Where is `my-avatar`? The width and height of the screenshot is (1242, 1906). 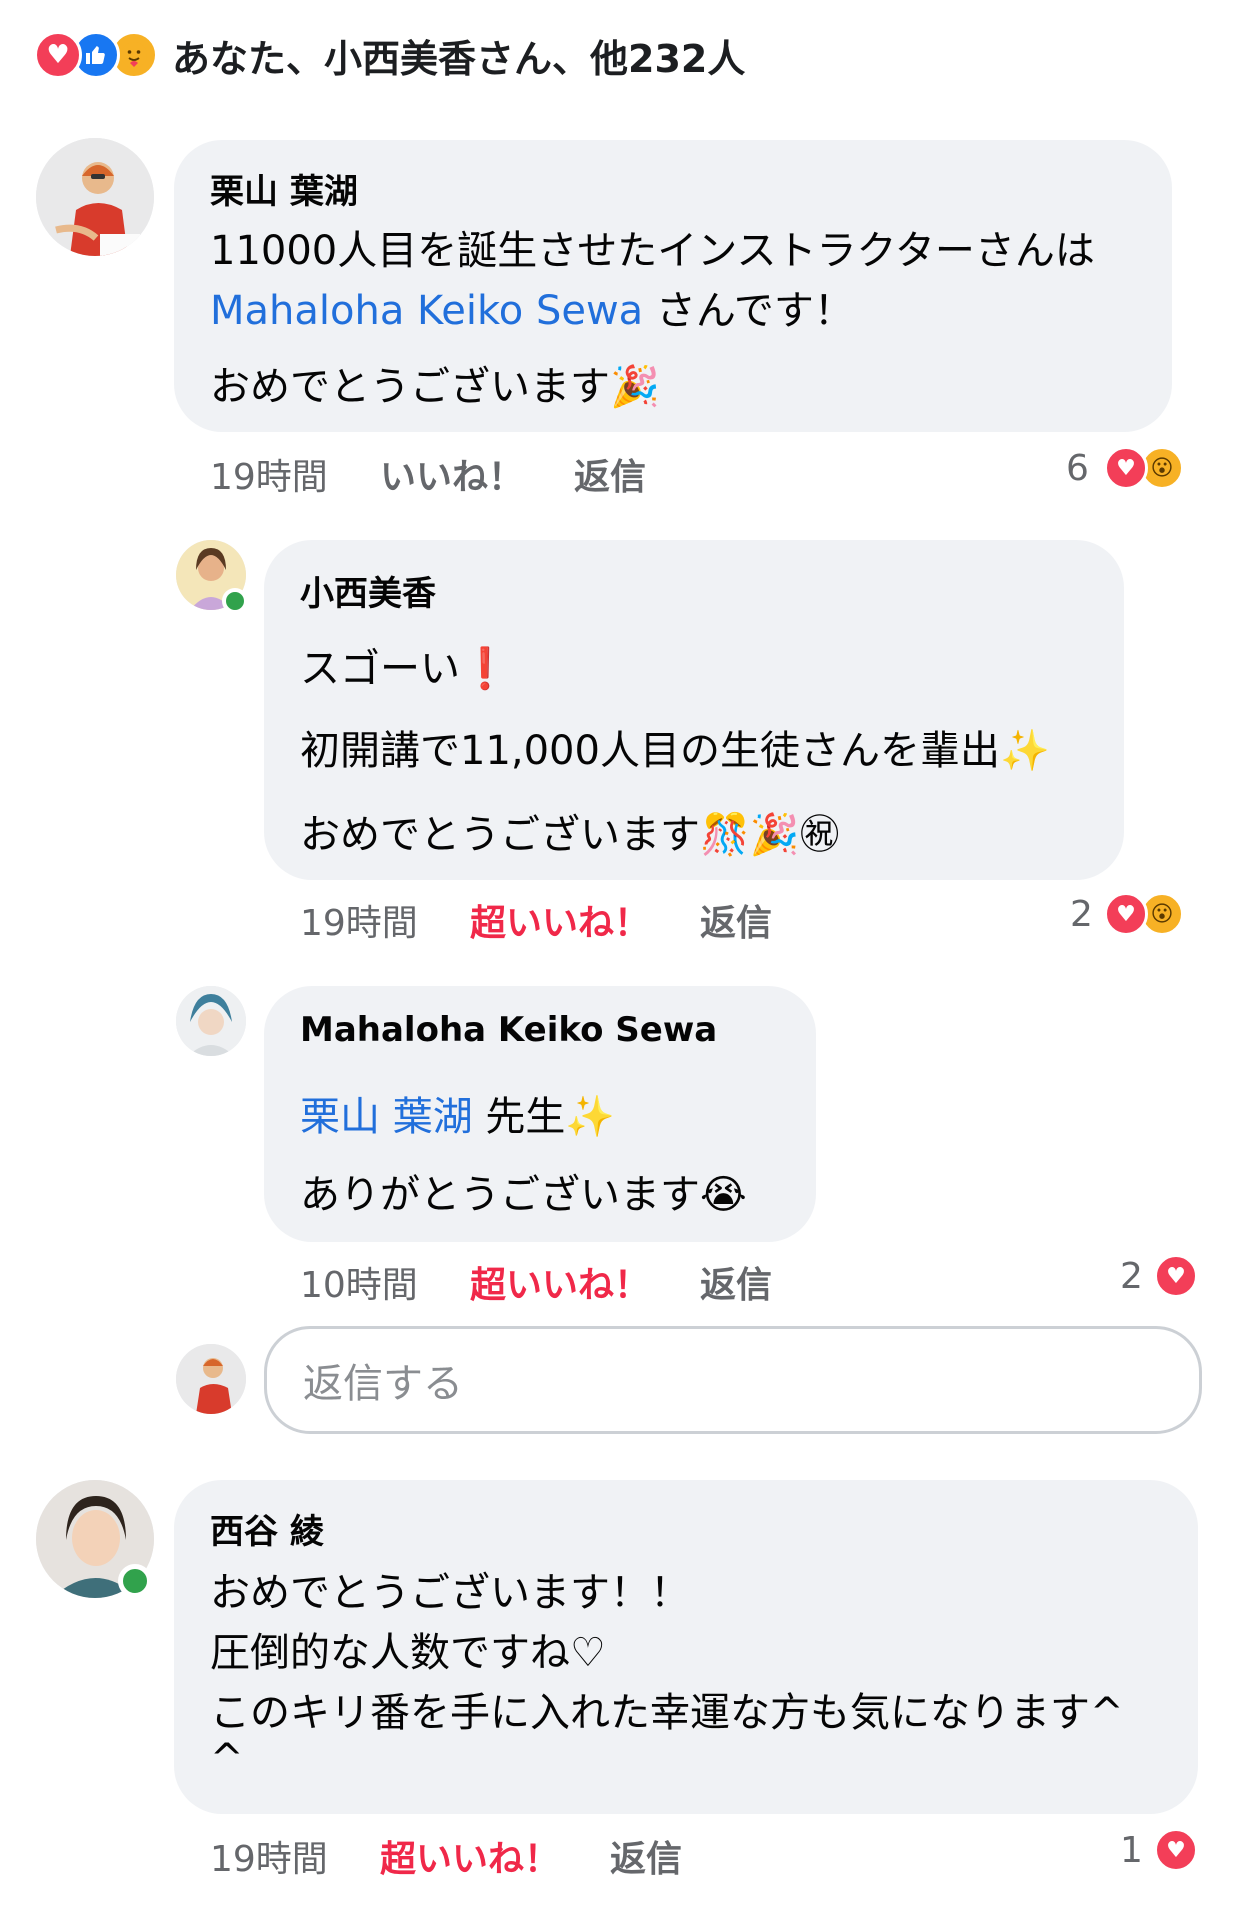 my-avatar is located at coordinates (211, 1379).